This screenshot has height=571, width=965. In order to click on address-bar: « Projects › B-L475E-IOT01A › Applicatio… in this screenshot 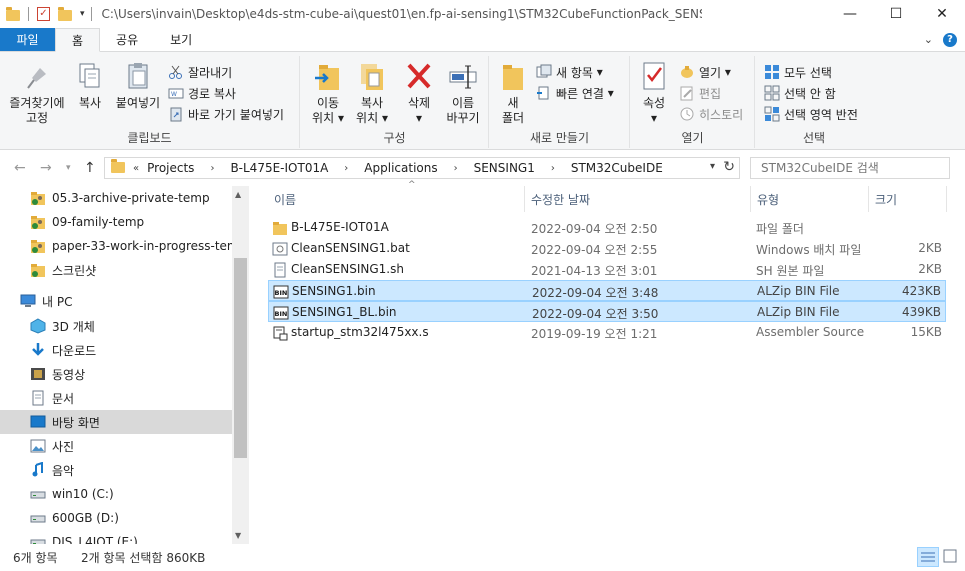, I will do `click(422, 168)`.